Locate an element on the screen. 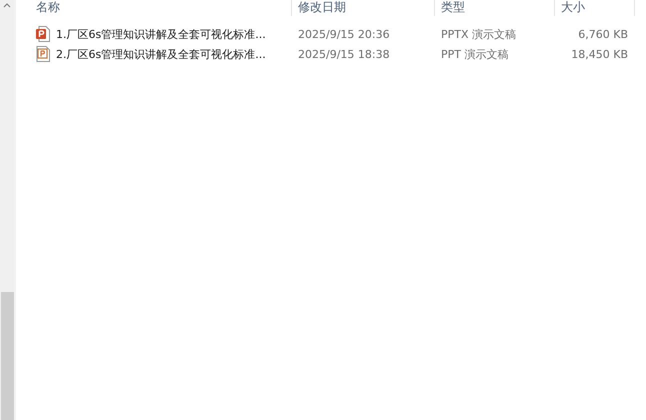  column-header: 大小 is located at coordinates (595, 8).